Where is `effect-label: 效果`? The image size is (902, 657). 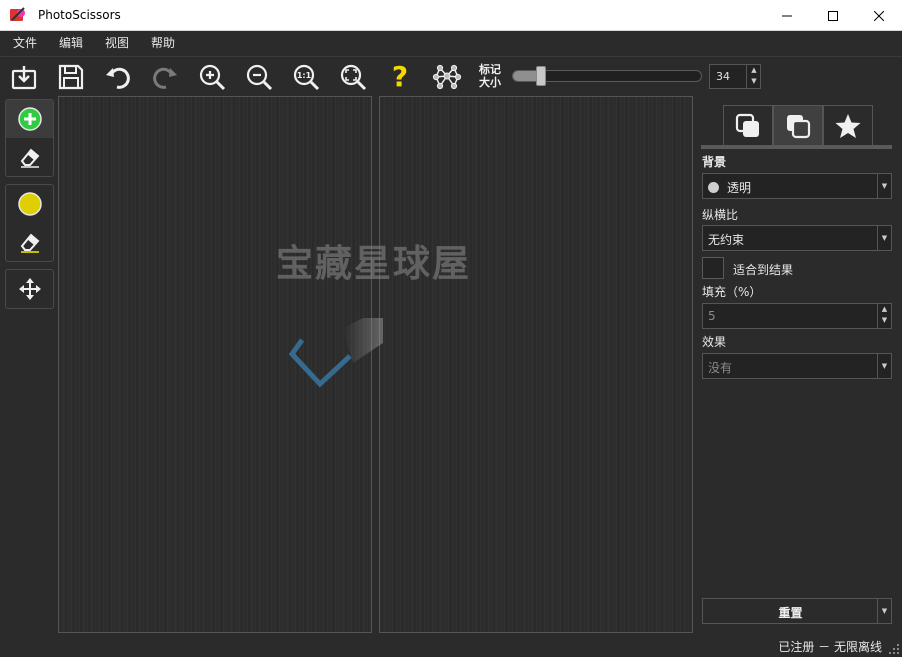
effect-label: 效果 is located at coordinates (714, 342).